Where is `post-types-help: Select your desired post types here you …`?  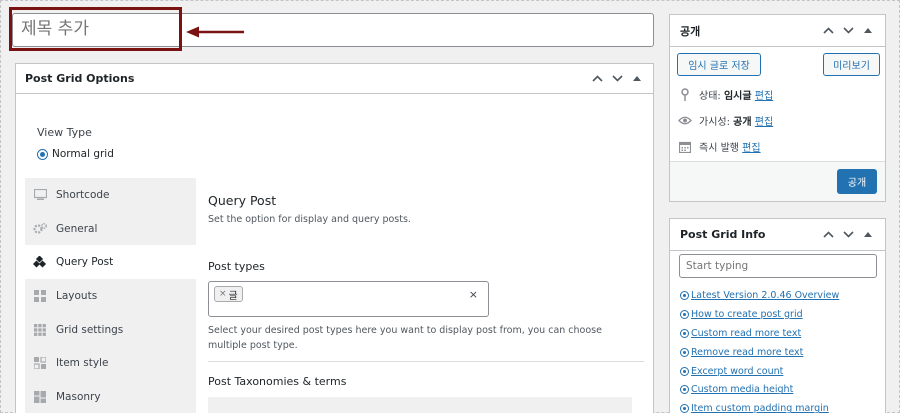 post-types-help: Select your desired post types here you … is located at coordinates (405, 338).